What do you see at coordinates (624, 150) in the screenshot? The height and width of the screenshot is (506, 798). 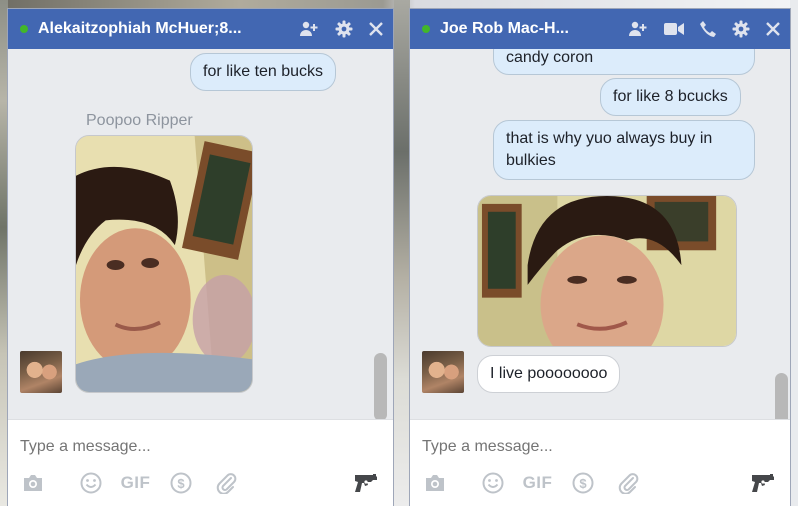 I see `outgoing-message: that is why yuo always buy in bulkies` at bounding box center [624, 150].